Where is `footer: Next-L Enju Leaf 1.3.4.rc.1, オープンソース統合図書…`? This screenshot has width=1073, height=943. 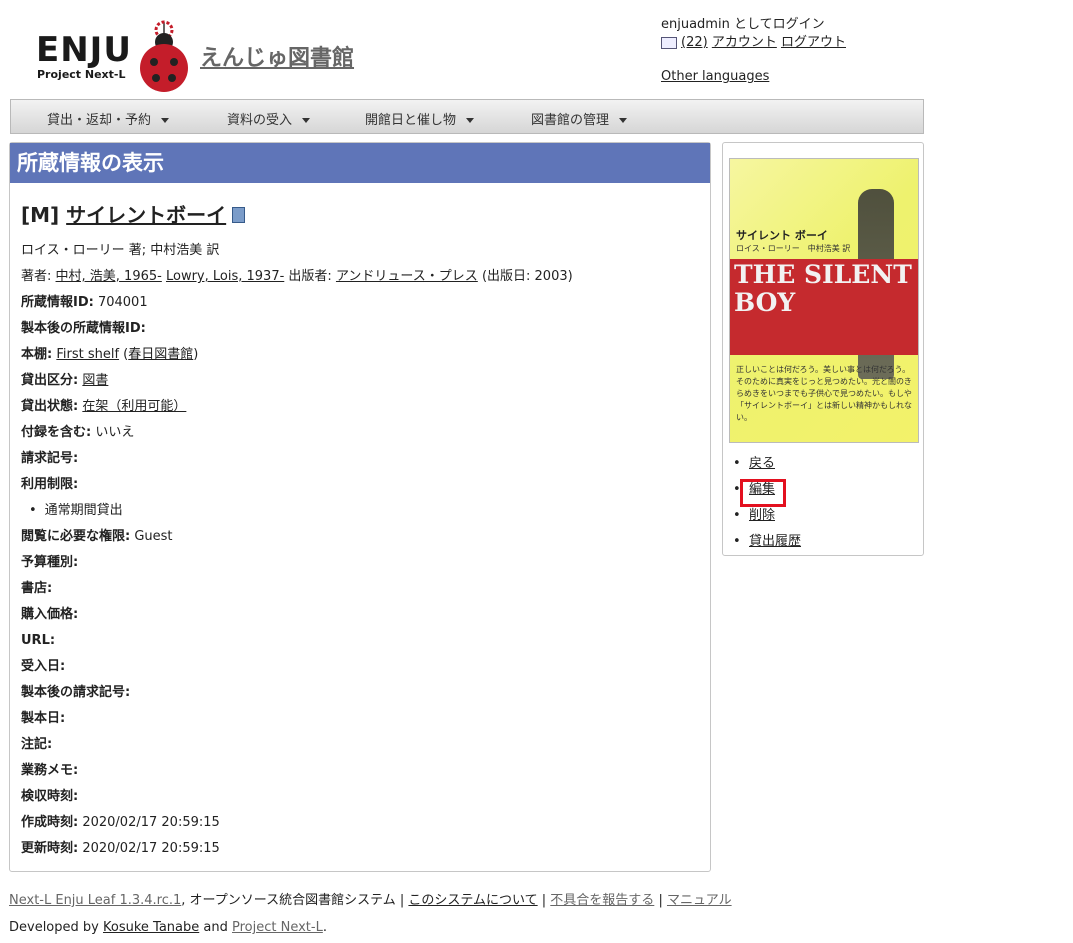 footer: Next-L Enju Leaf 1.3.4.rc.1, オープンソース統合図書… is located at coordinates (370, 914).